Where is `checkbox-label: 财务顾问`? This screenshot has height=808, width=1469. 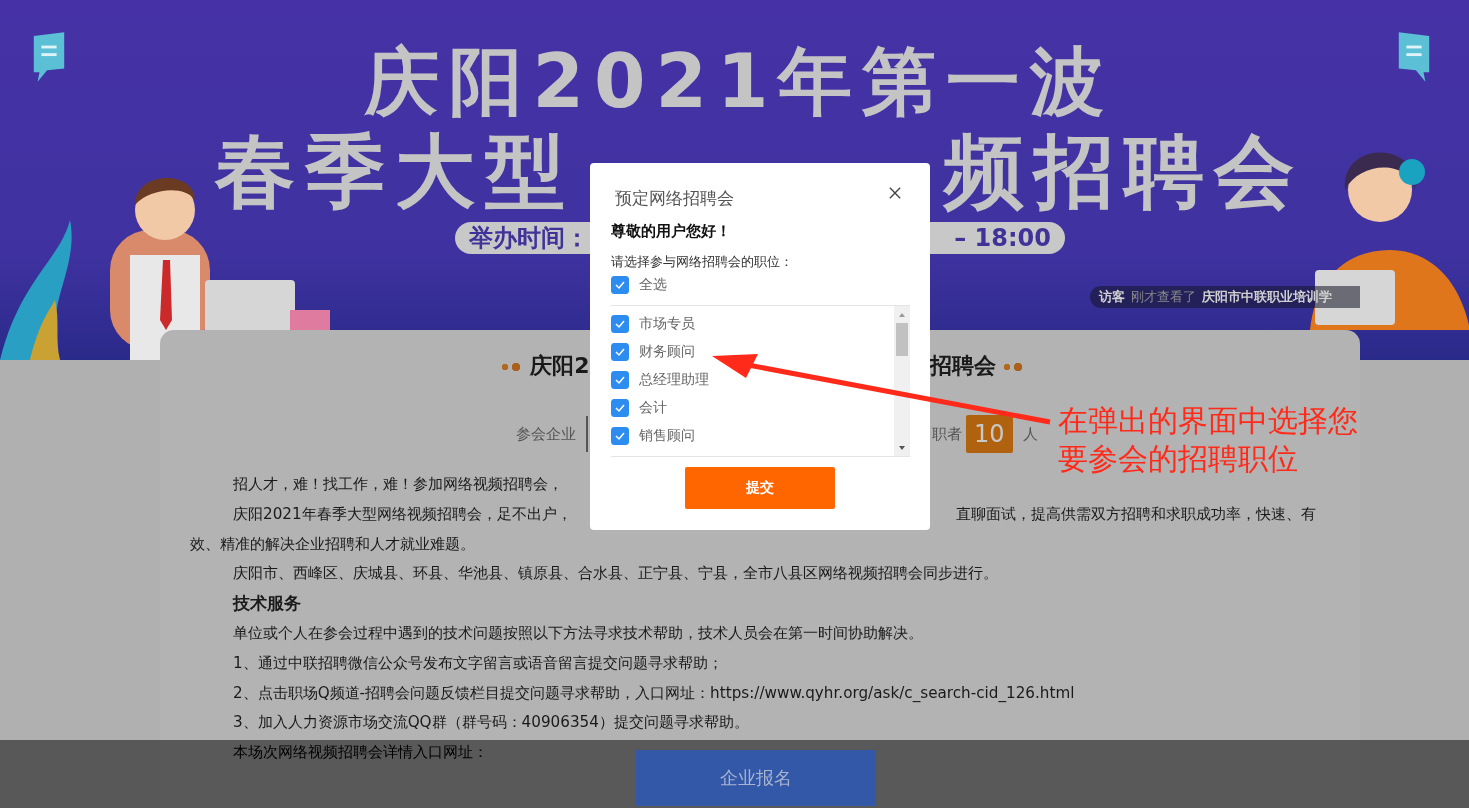 checkbox-label: 财务顾问 is located at coordinates (667, 352).